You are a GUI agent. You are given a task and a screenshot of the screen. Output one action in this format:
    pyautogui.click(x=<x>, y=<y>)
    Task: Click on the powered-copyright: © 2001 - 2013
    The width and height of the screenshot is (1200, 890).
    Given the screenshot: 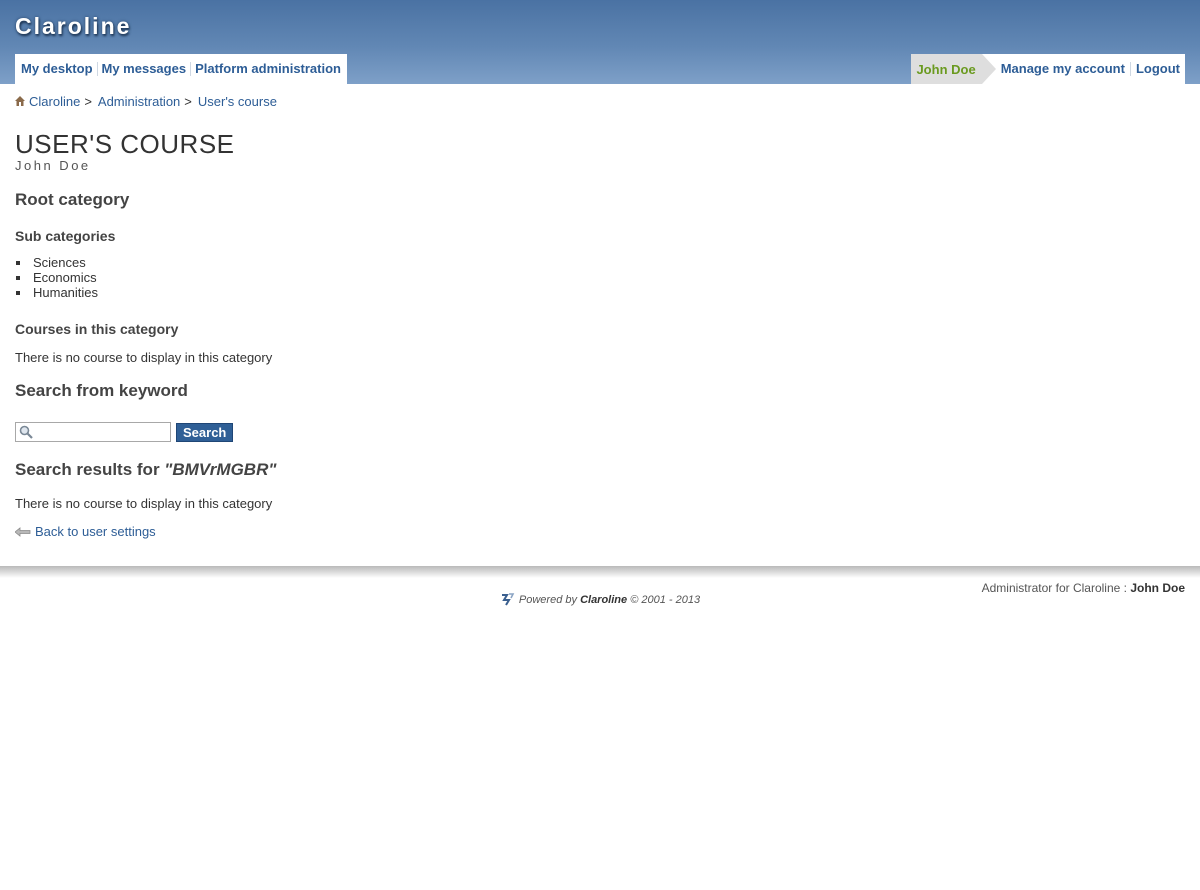 What is the action you would take?
    pyautogui.click(x=664, y=600)
    